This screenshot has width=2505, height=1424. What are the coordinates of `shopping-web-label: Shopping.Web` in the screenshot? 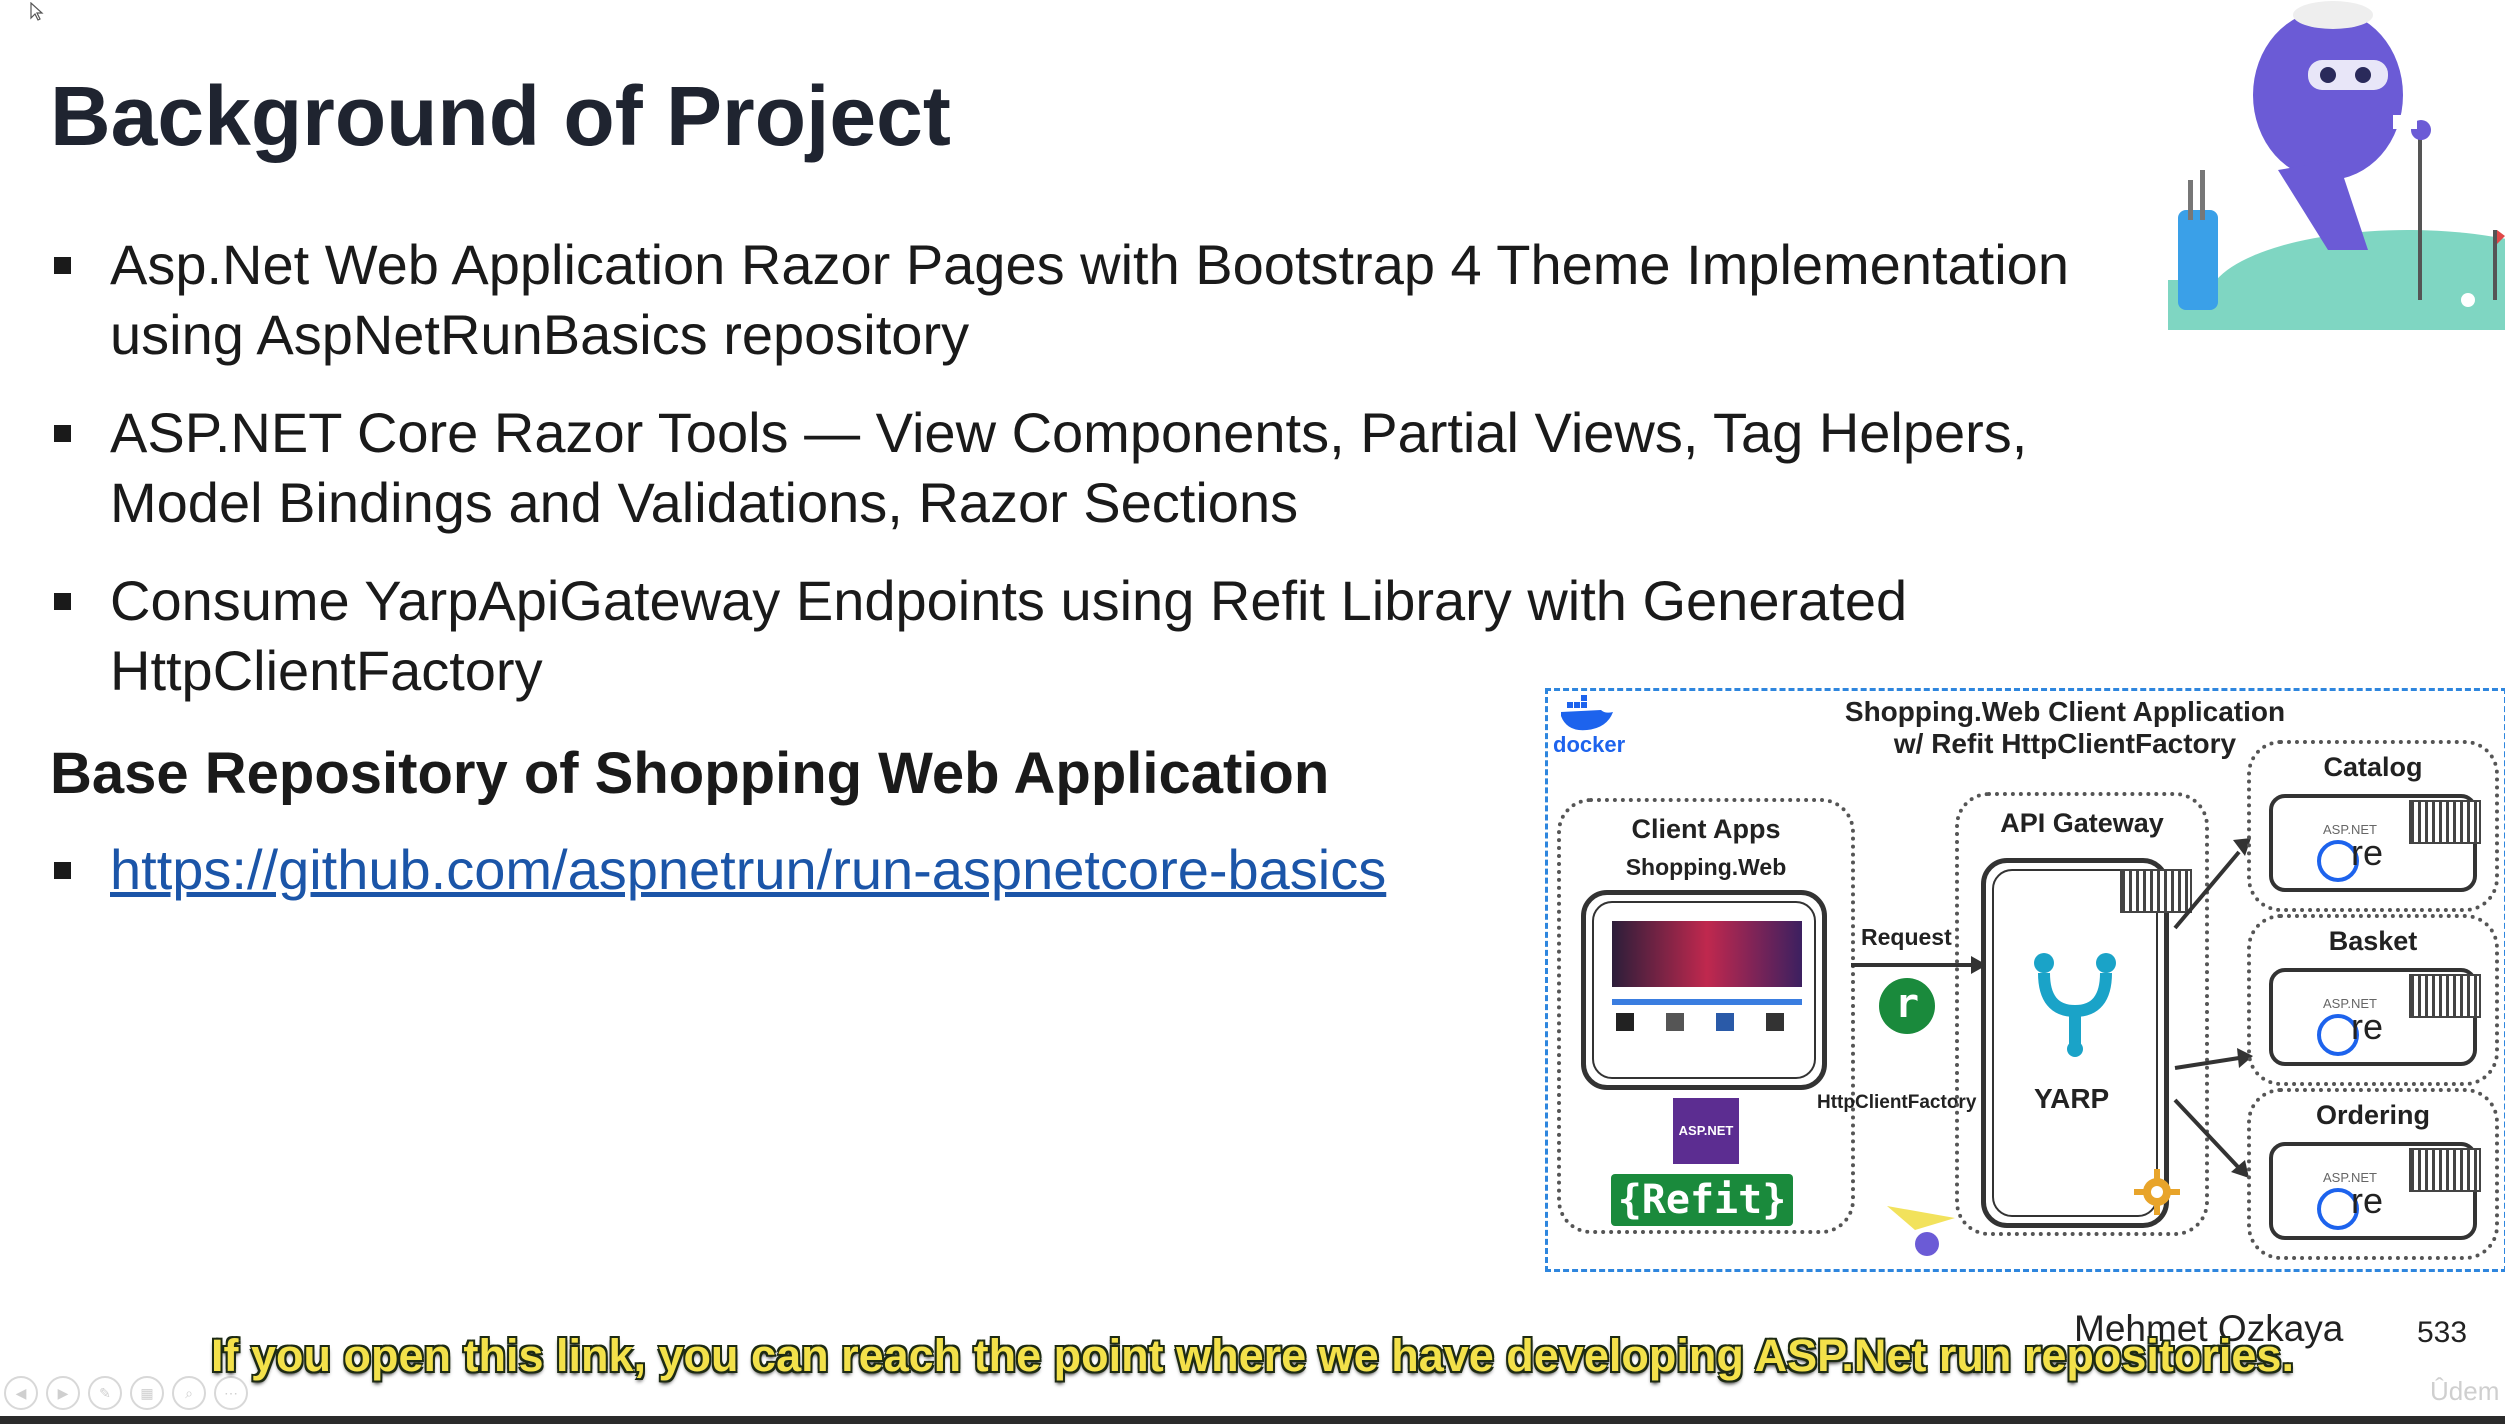 It's located at (1706, 867).